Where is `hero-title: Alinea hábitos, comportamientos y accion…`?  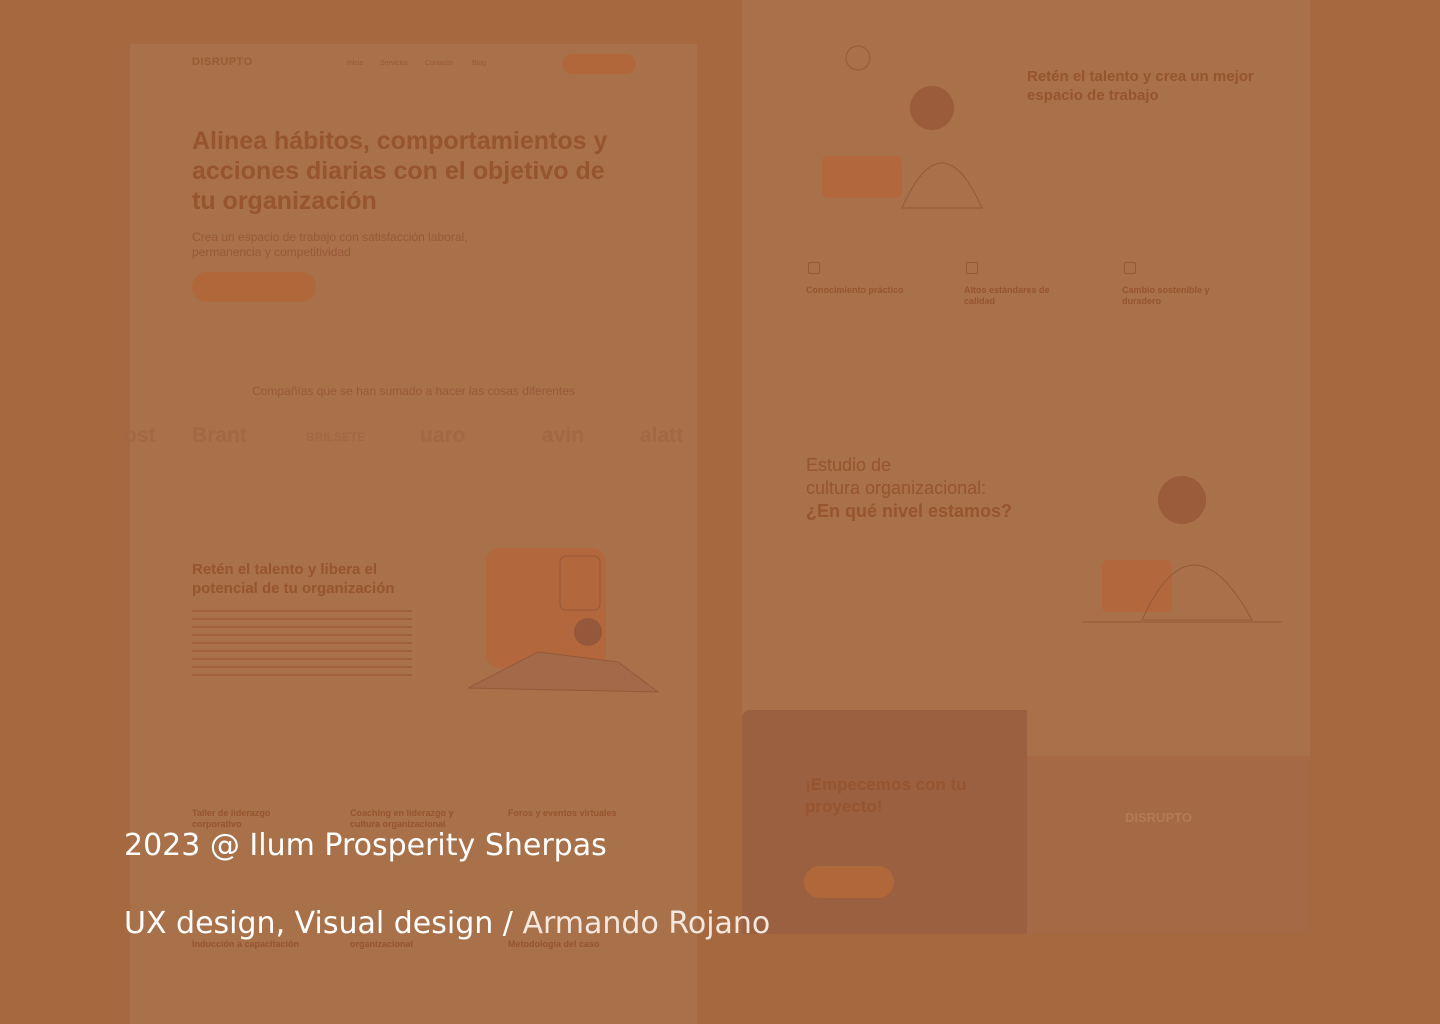 hero-title: Alinea hábitos, comportamientos y accion… is located at coordinates (400, 171).